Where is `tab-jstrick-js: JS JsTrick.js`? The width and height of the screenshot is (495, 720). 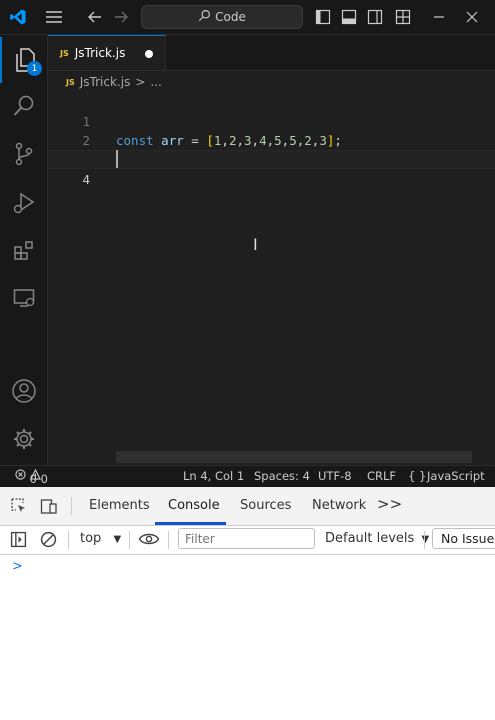
tab-jstrick-js: JS JsTrick.js is located at coordinates (107, 52).